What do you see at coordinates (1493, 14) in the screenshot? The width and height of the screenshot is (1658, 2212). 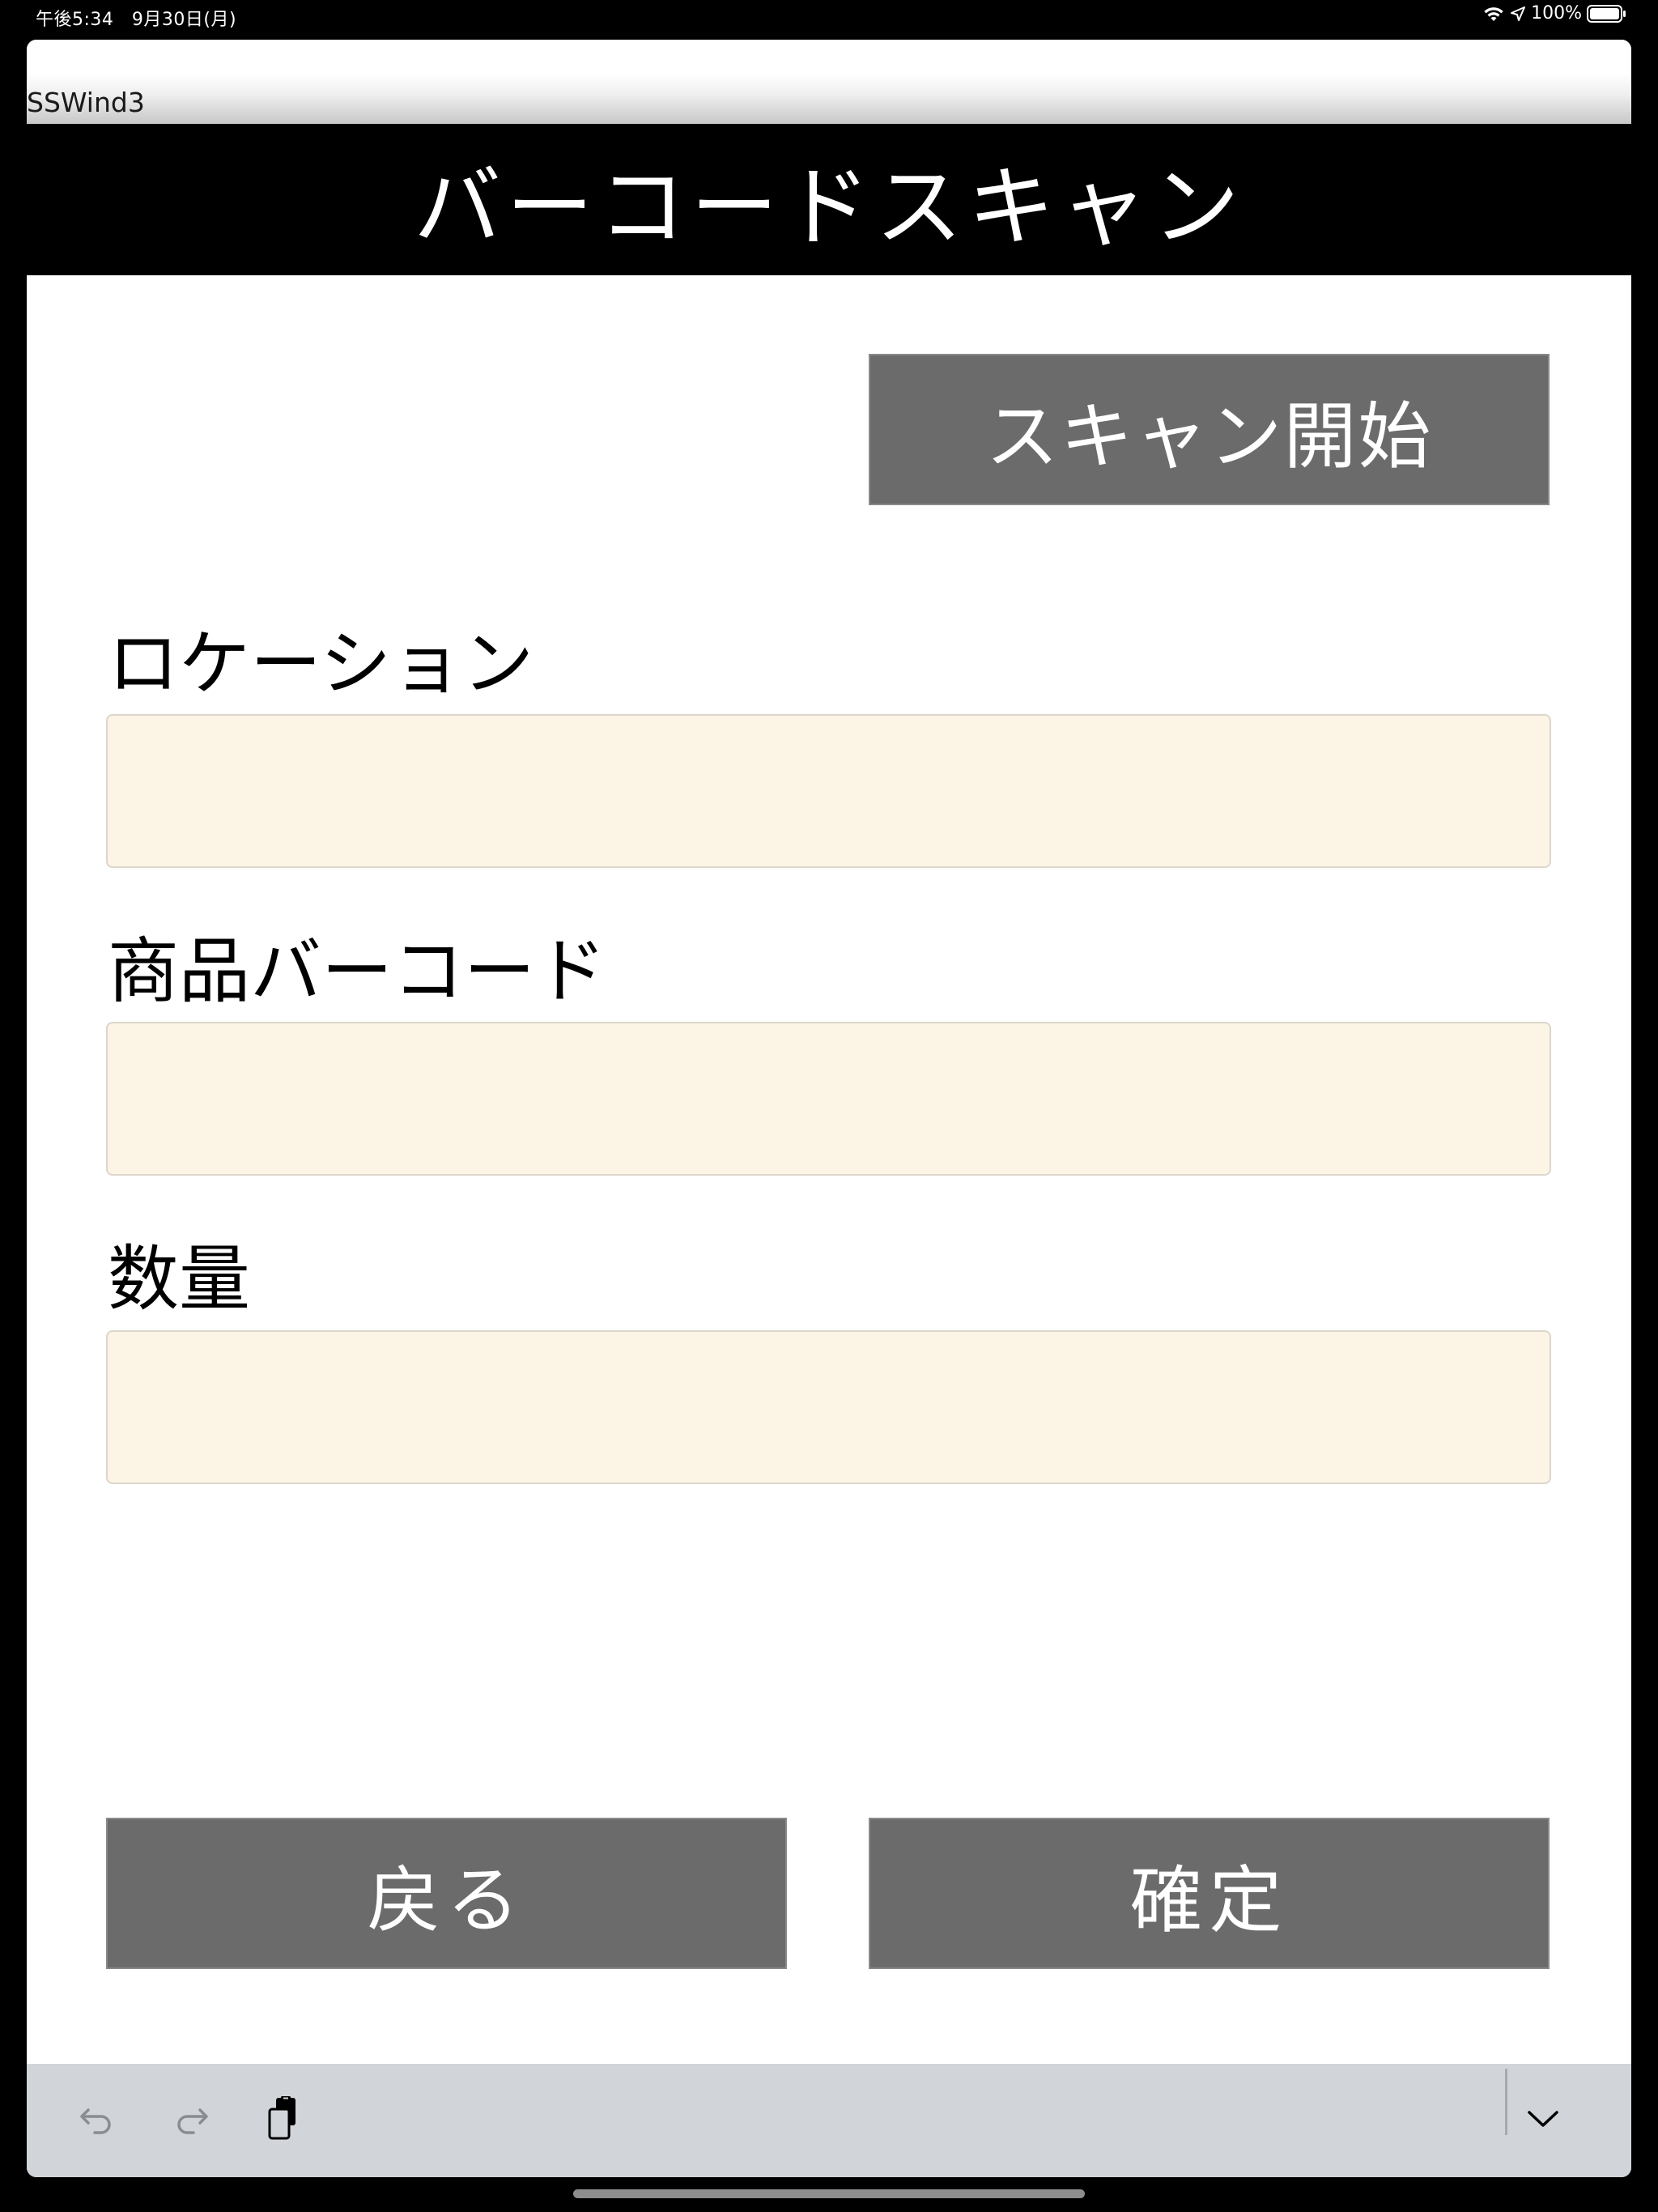 I see `wifi-icon` at bounding box center [1493, 14].